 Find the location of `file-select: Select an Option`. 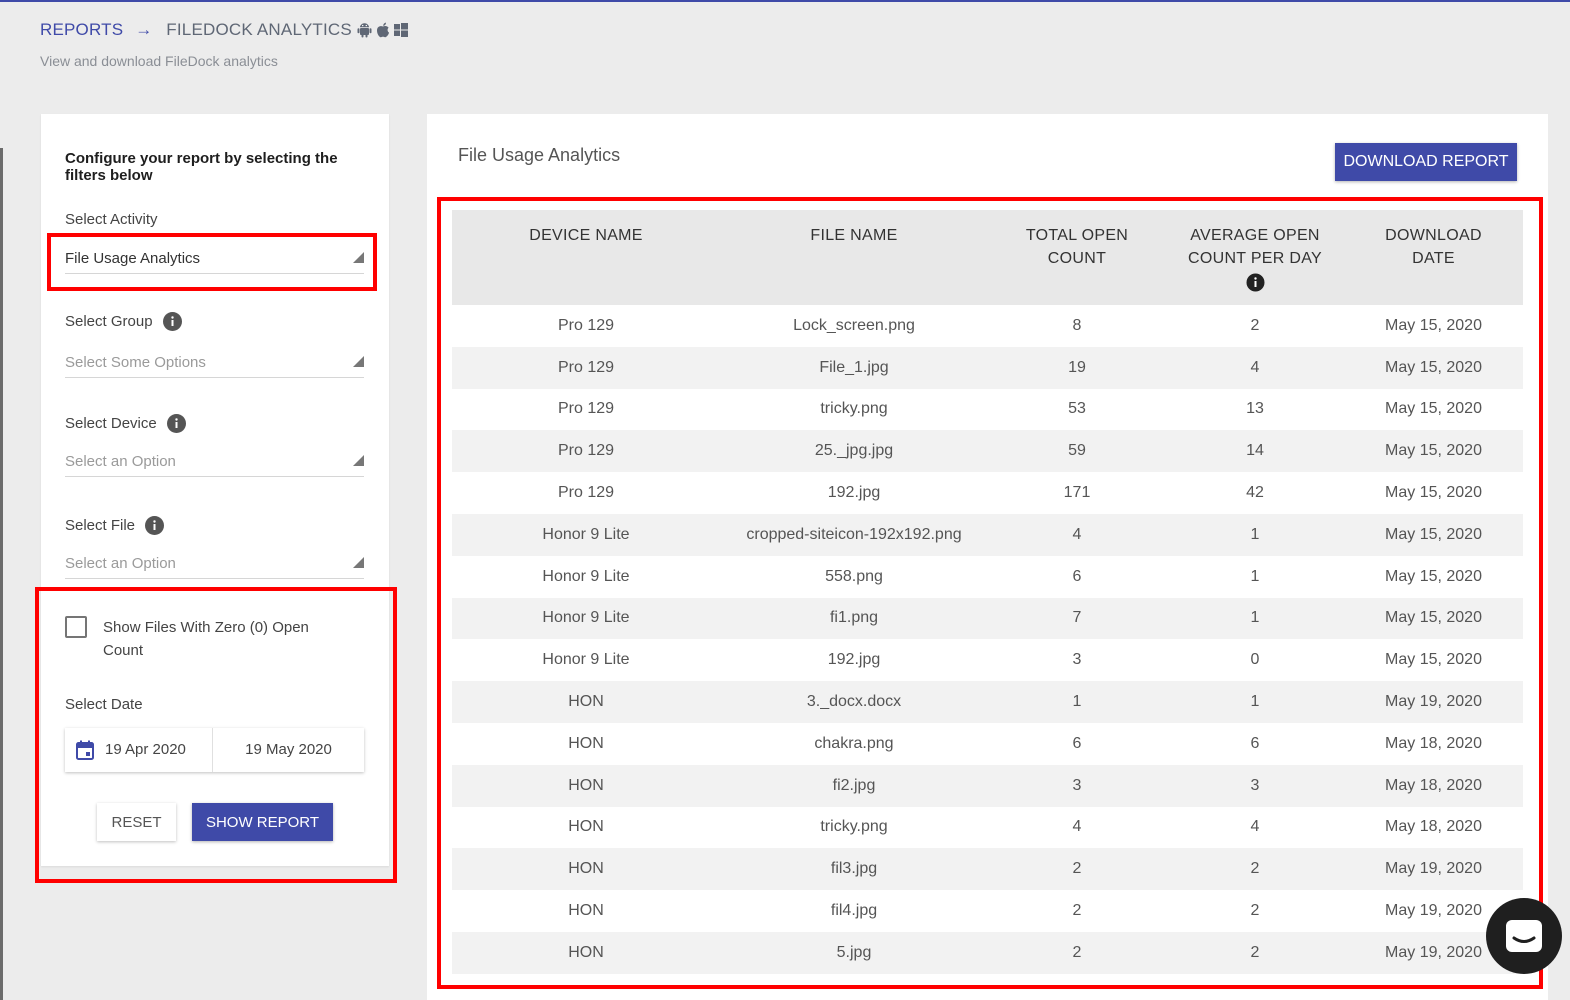

file-select: Select an Option is located at coordinates (214, 564).